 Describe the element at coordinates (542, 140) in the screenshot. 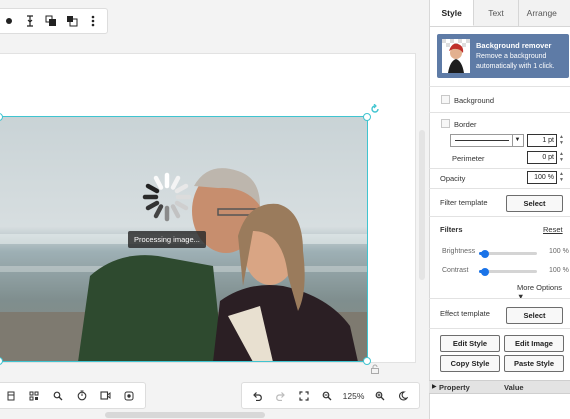

I see `border-width-input: 1 pt` at that location.